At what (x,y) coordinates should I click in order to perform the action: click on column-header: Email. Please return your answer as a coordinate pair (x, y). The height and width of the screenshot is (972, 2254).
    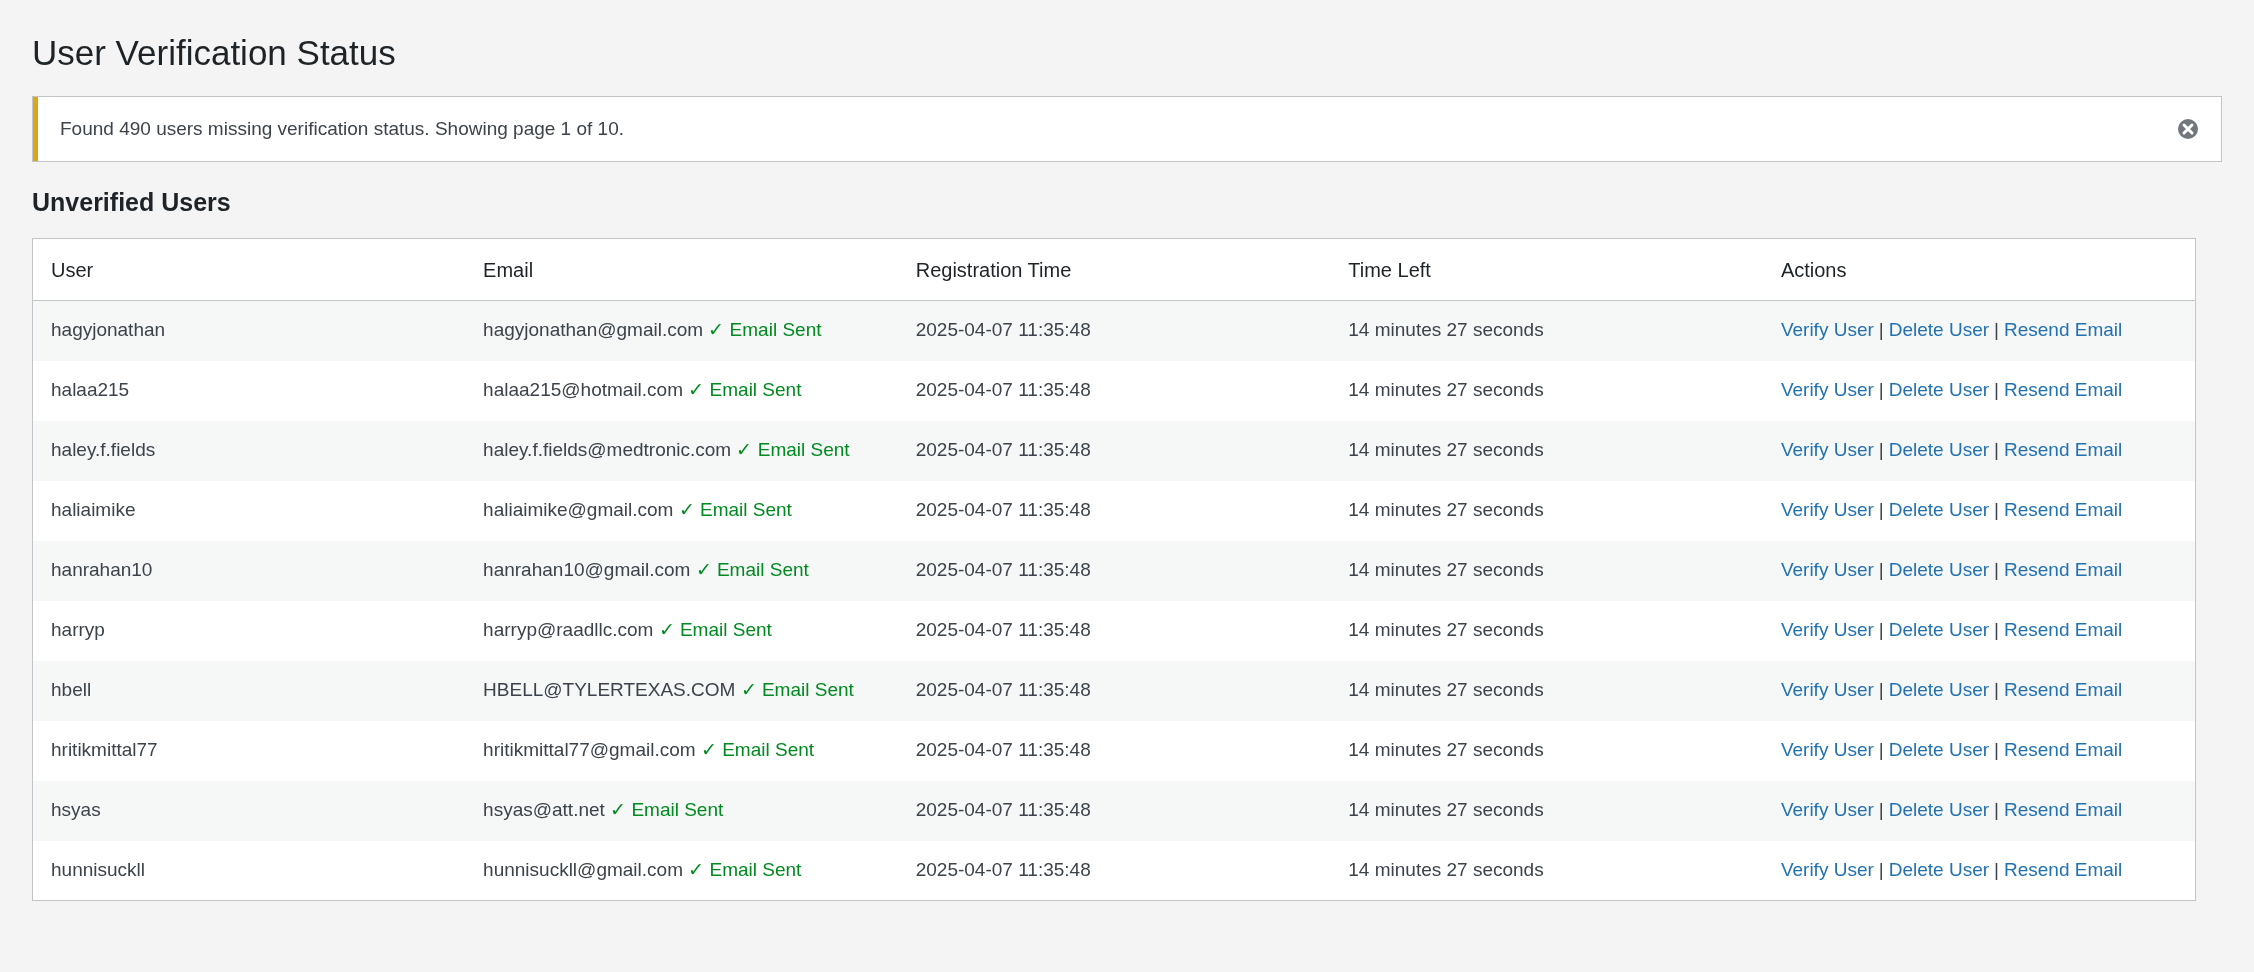
    Looking at the image, I should click on (681, 269).